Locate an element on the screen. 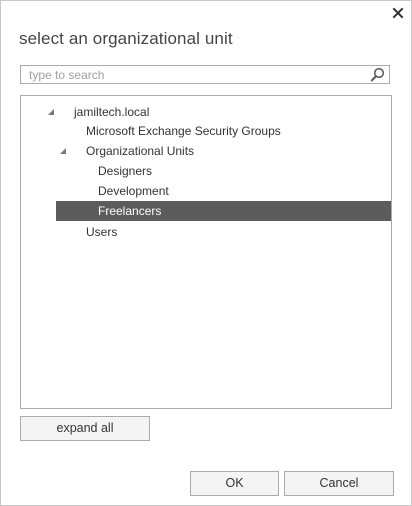 Image resolution: width=412 pixels, height=506 pixels. tree-node-label: Designers is located at coordinates (125, 171).